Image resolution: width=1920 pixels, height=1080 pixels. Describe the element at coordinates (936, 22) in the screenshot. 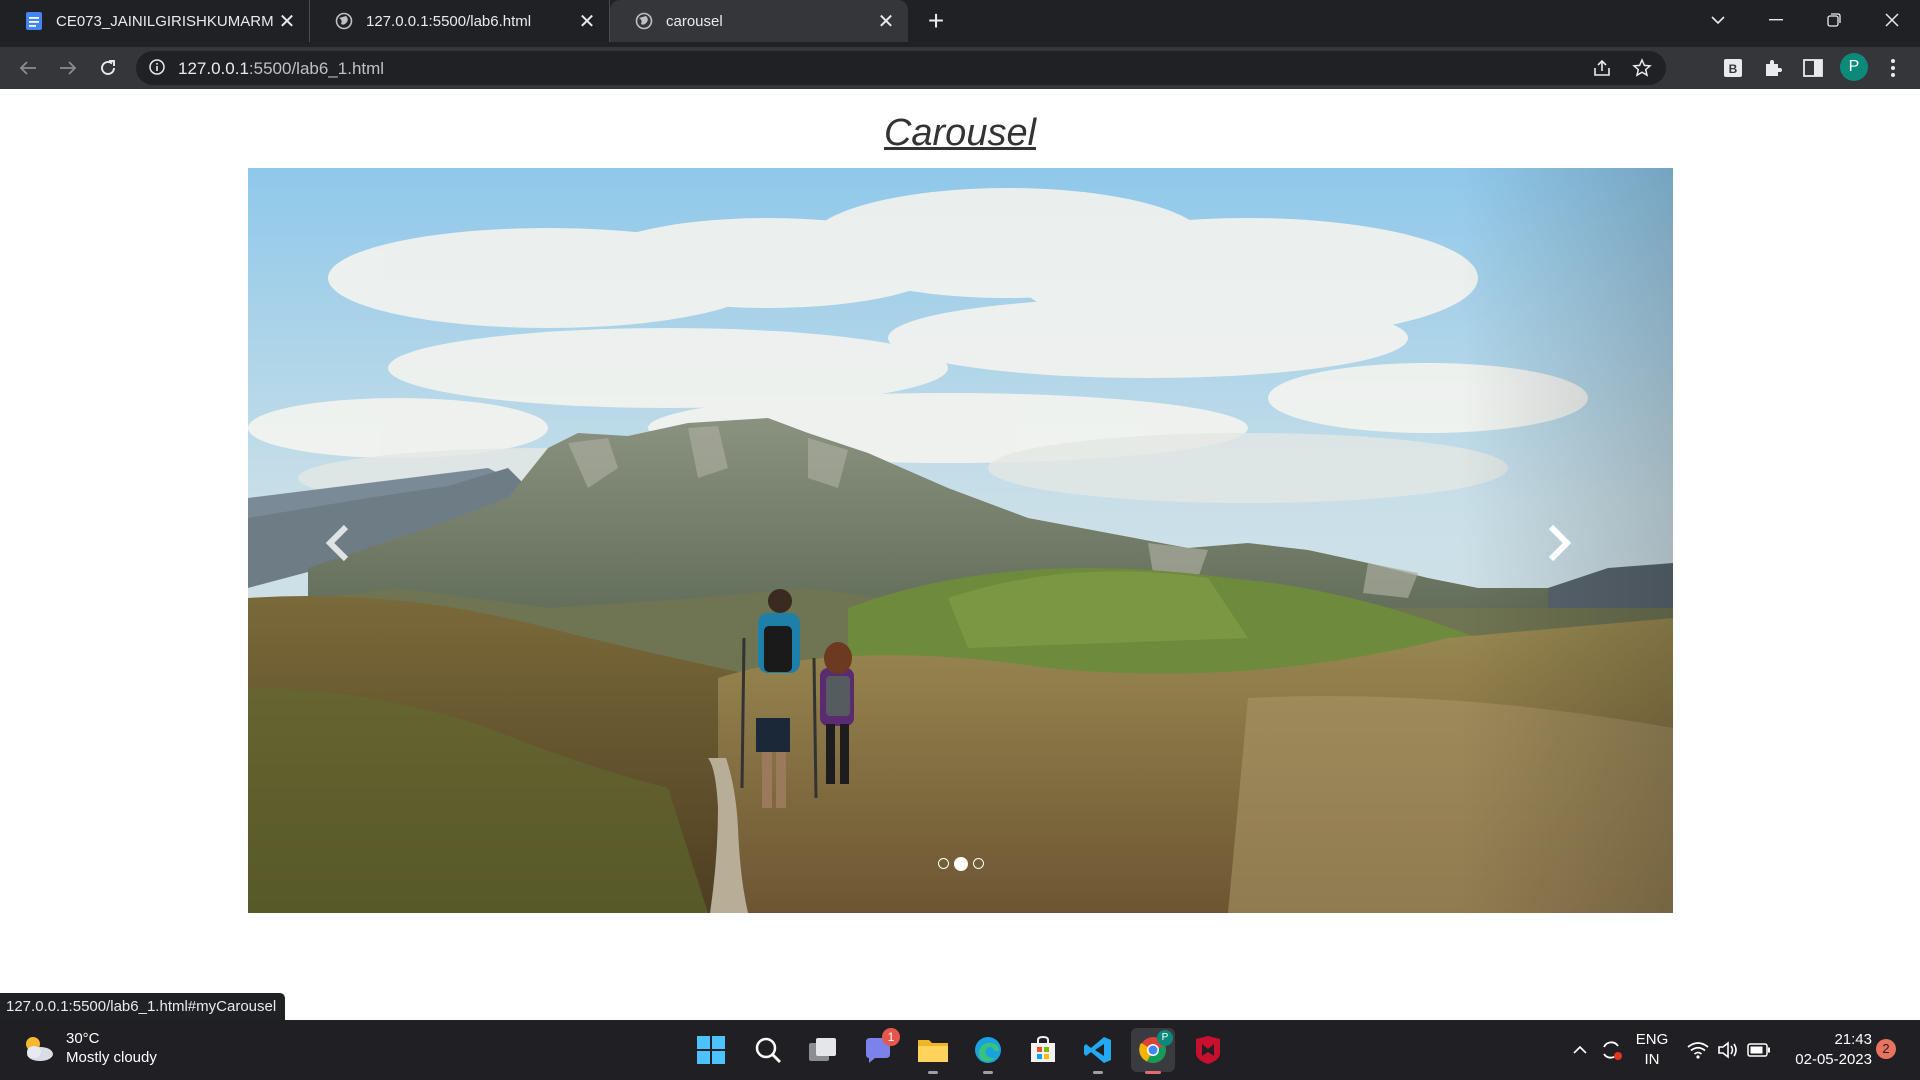

I see `new-tab-button: +` at that location.